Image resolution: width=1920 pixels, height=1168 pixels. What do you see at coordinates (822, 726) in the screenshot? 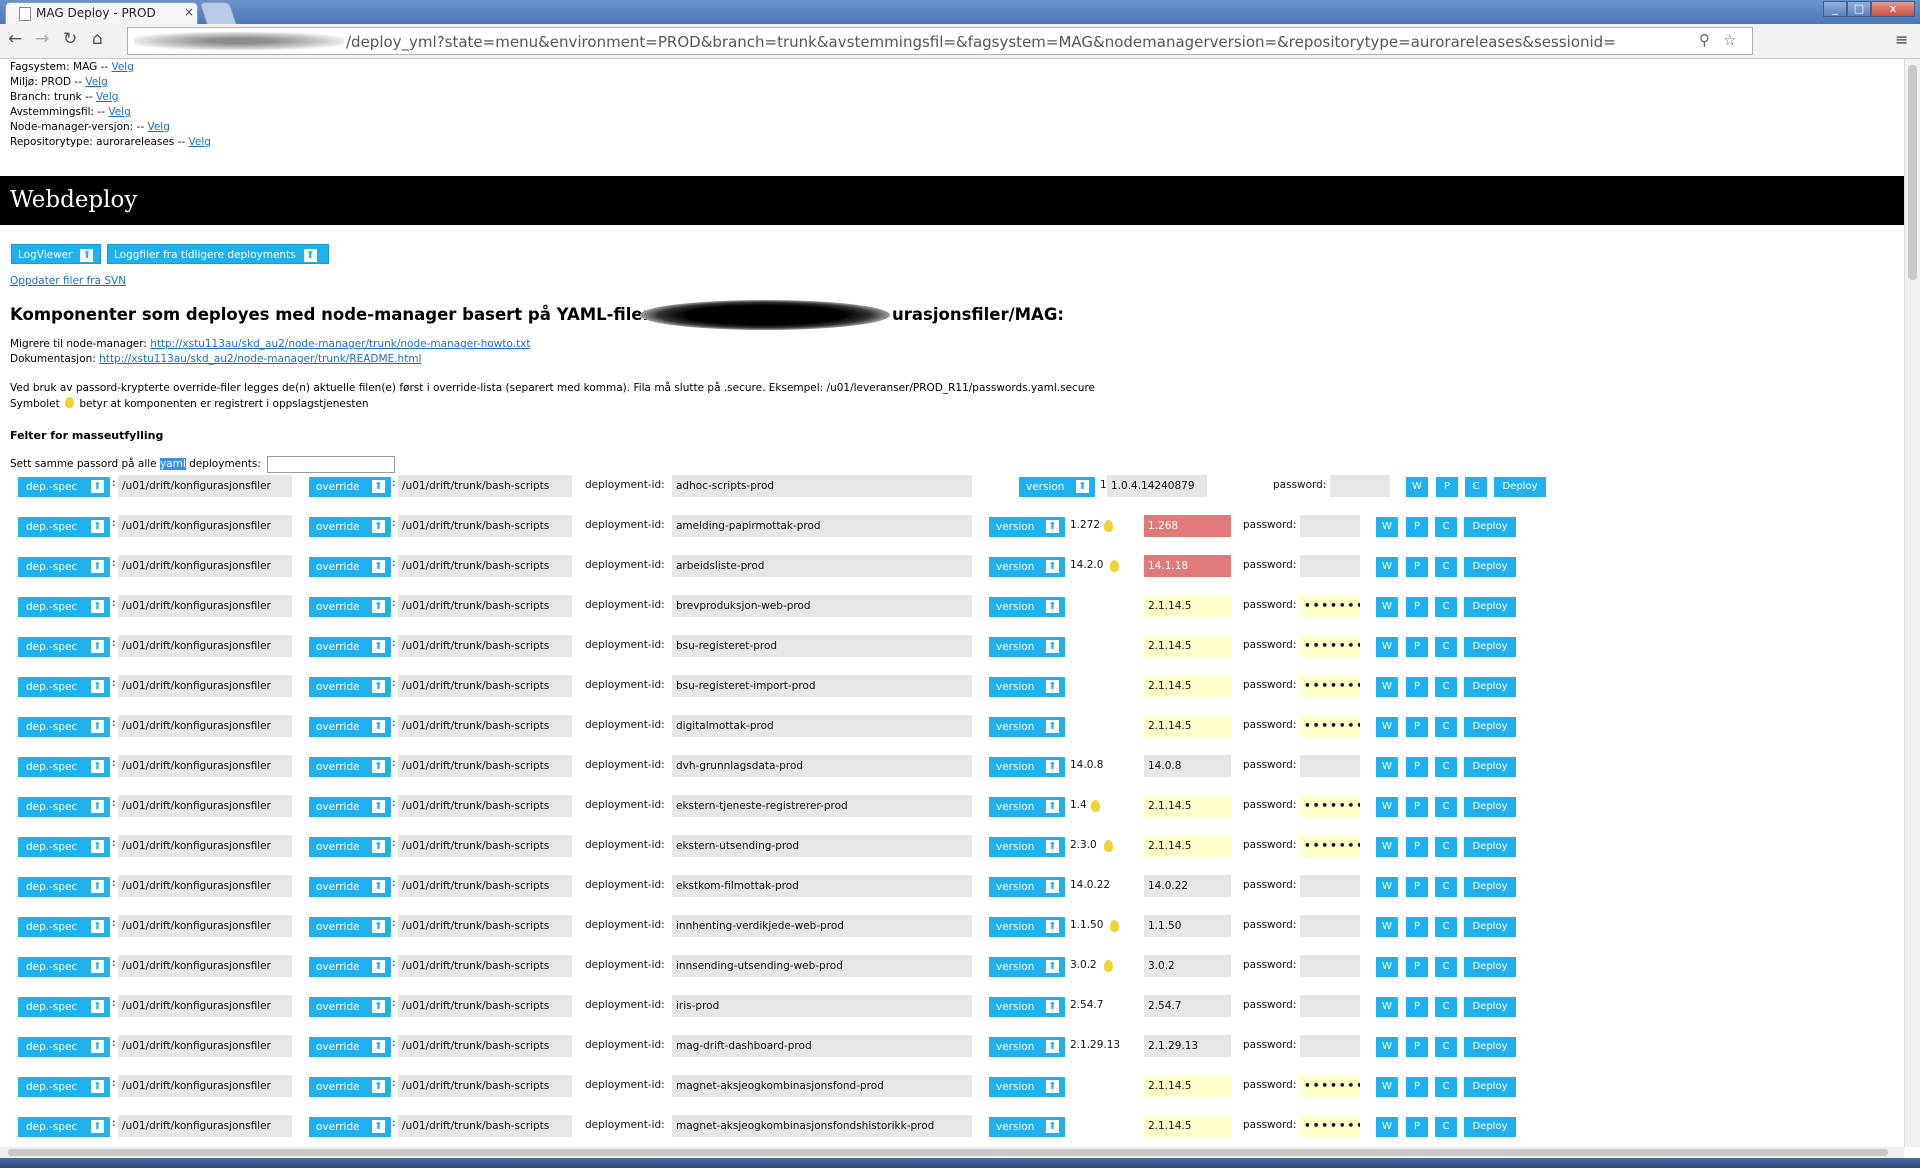
I see `deployment-id-field: digitalmottak-prod` at bounding box center [822, 726].